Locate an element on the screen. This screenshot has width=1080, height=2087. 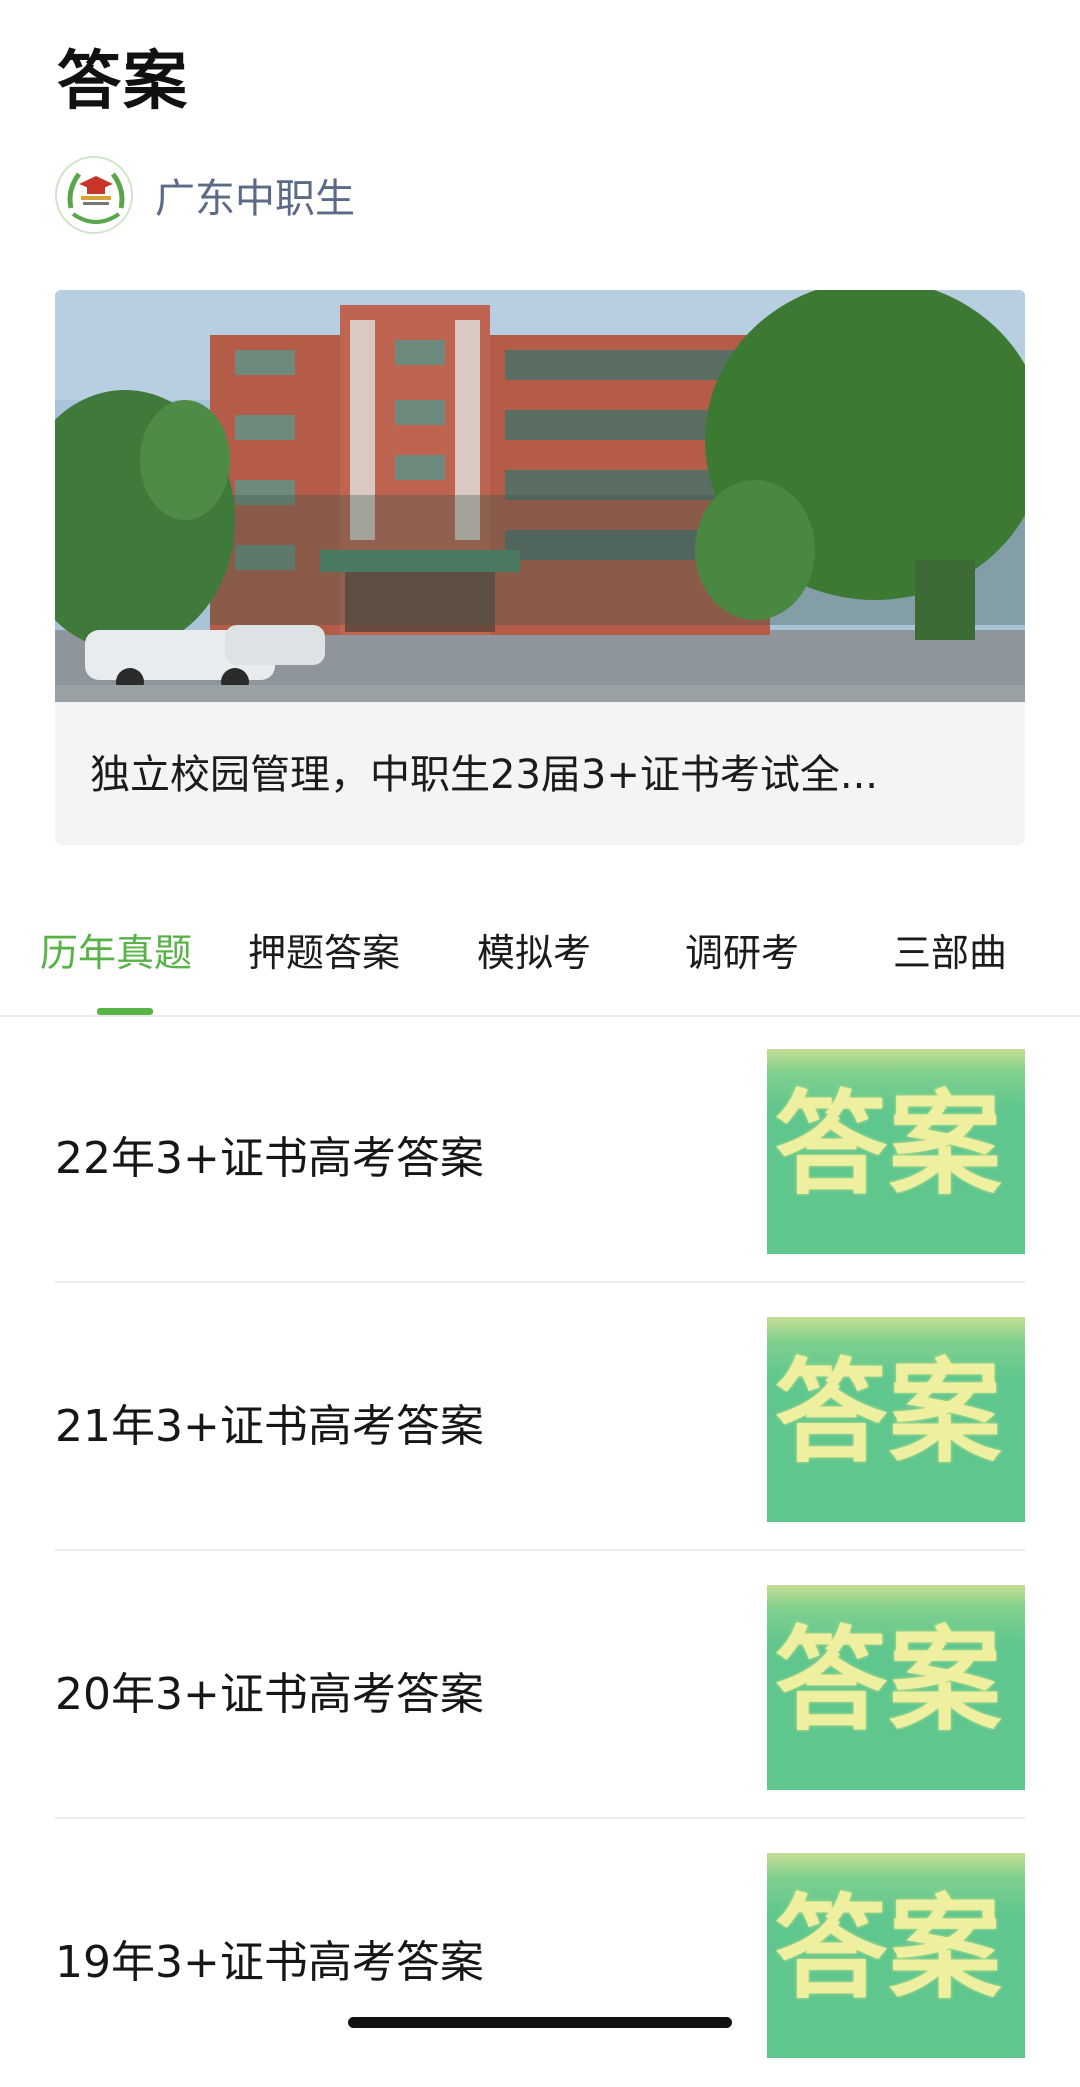
tab-mock-exam: 模拟考 is located at coordinates (534, 949).